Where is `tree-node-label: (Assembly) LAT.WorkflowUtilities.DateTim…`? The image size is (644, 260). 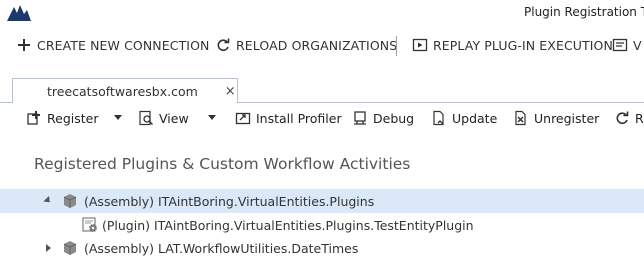 tree-node-label: (Assembly) LAT.WorkflowUtilities.DateTim… is located at coordinates (221, 248).